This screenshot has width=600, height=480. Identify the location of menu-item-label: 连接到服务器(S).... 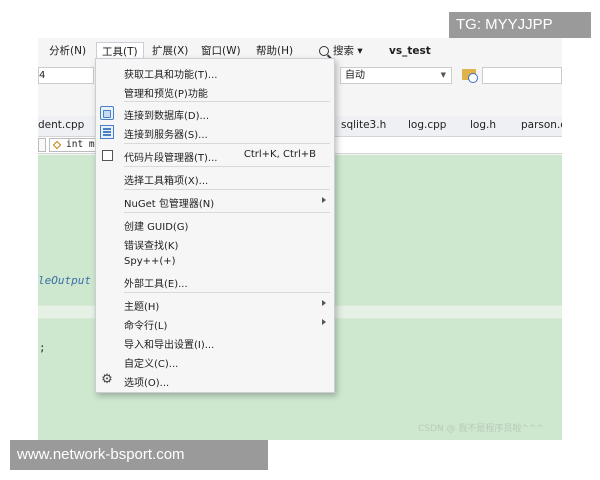
(166, 135).